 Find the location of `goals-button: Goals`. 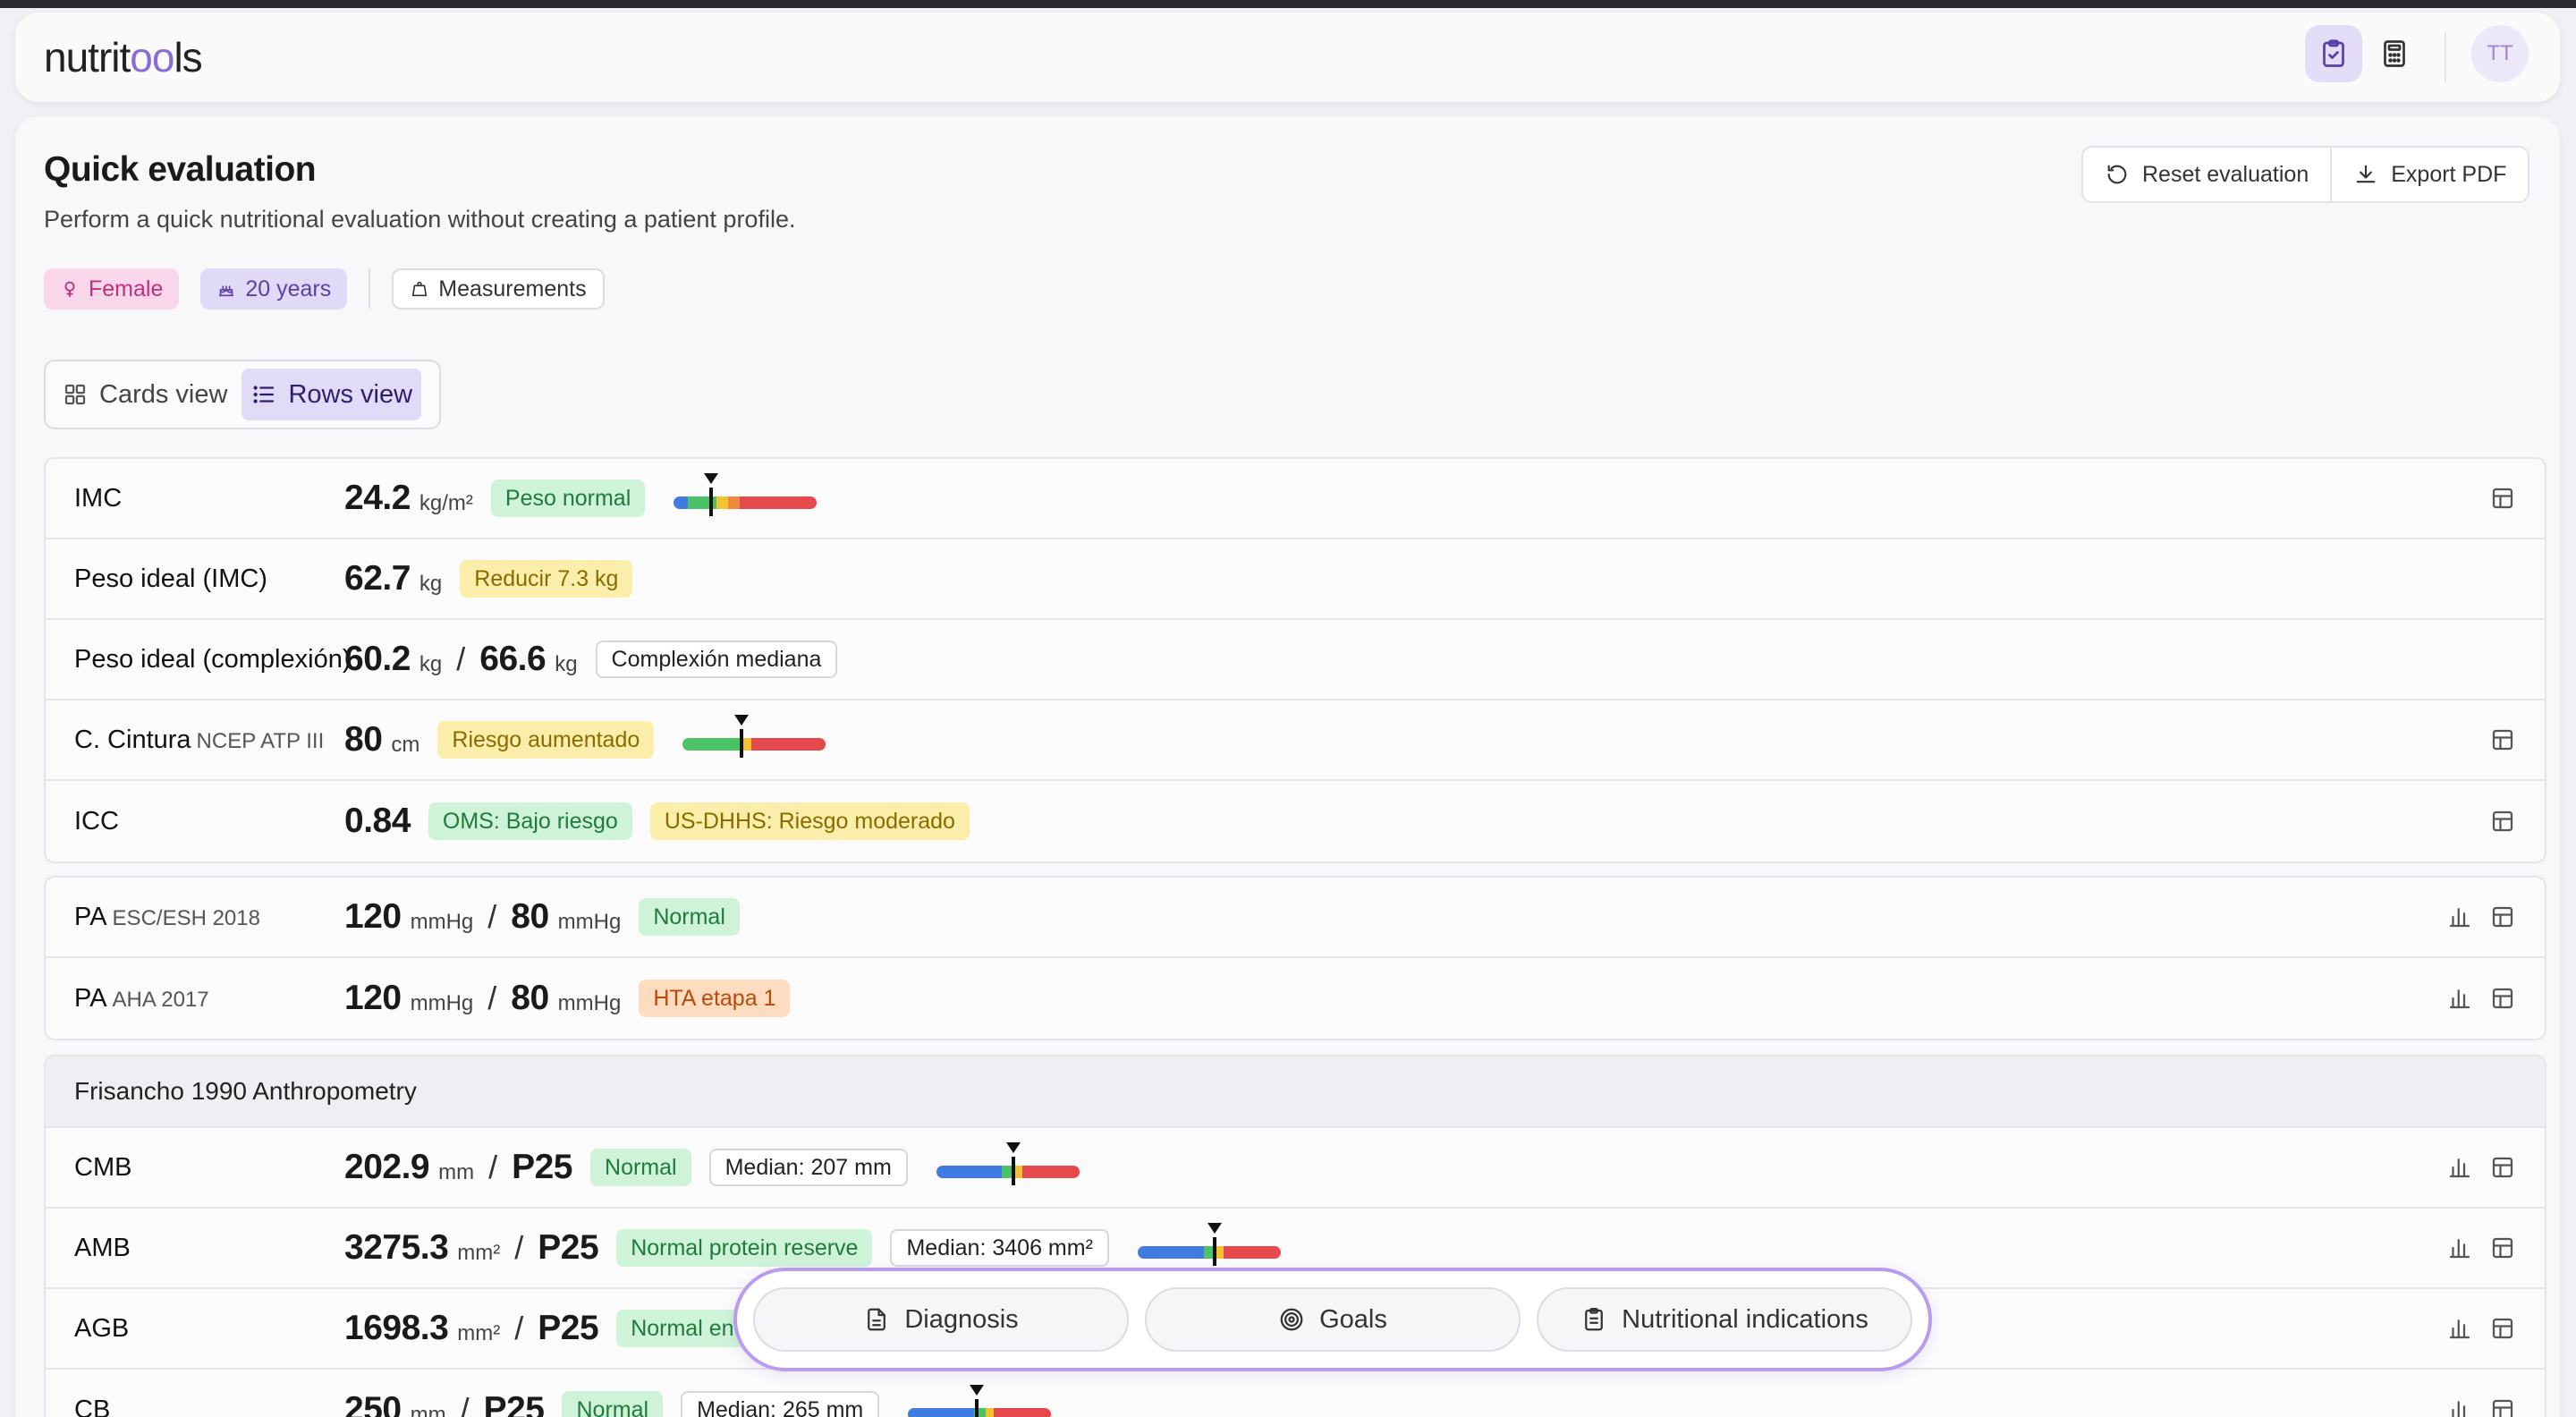

goals-button: Goals is located at coordinates (1333, 1319).